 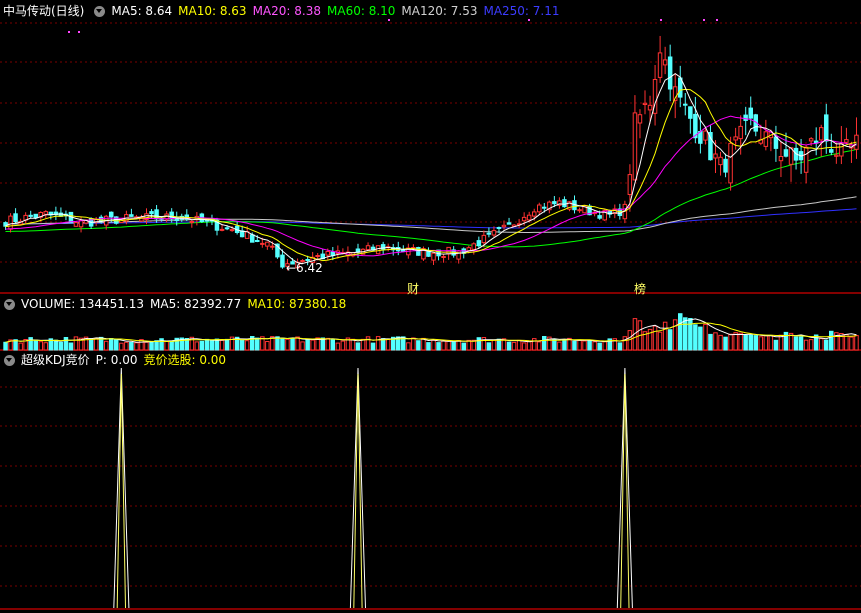 What do you see at coordinates (413, 288) in the screenshot?
I see `event-marker-finance: 财` at bounding box center [413, 288].